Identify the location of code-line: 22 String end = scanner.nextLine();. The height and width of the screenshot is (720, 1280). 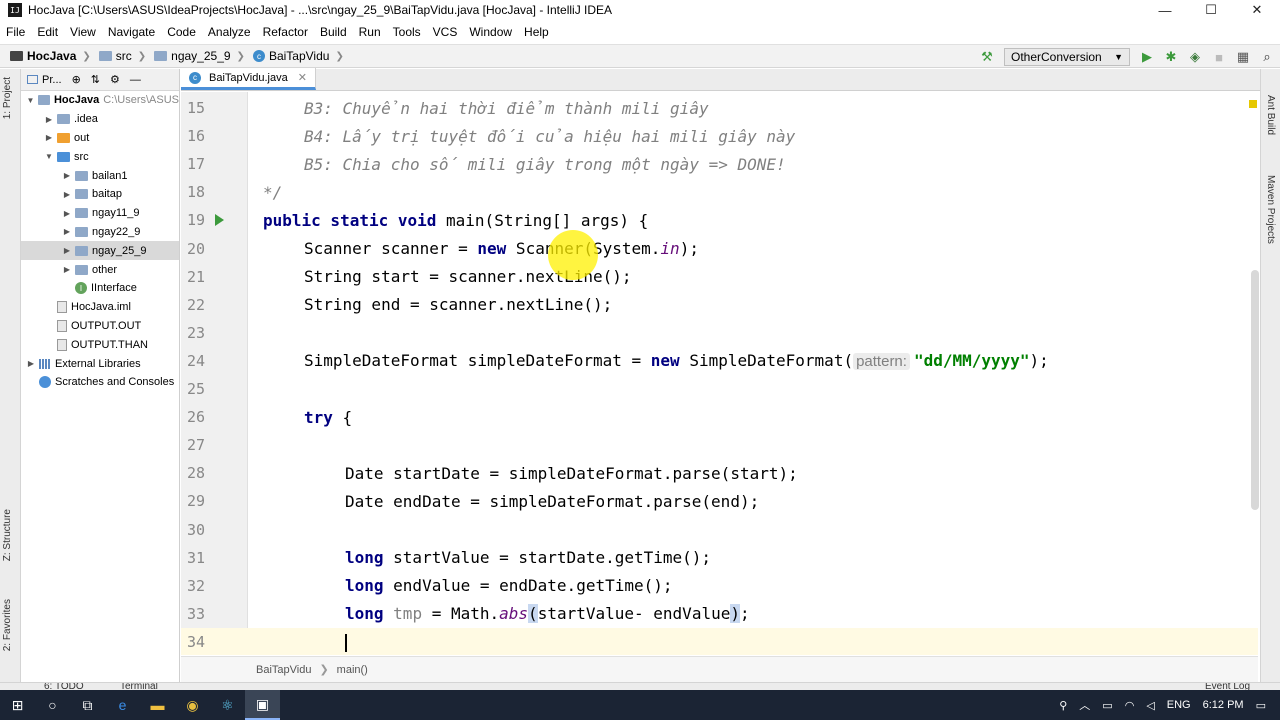
(719, 305).